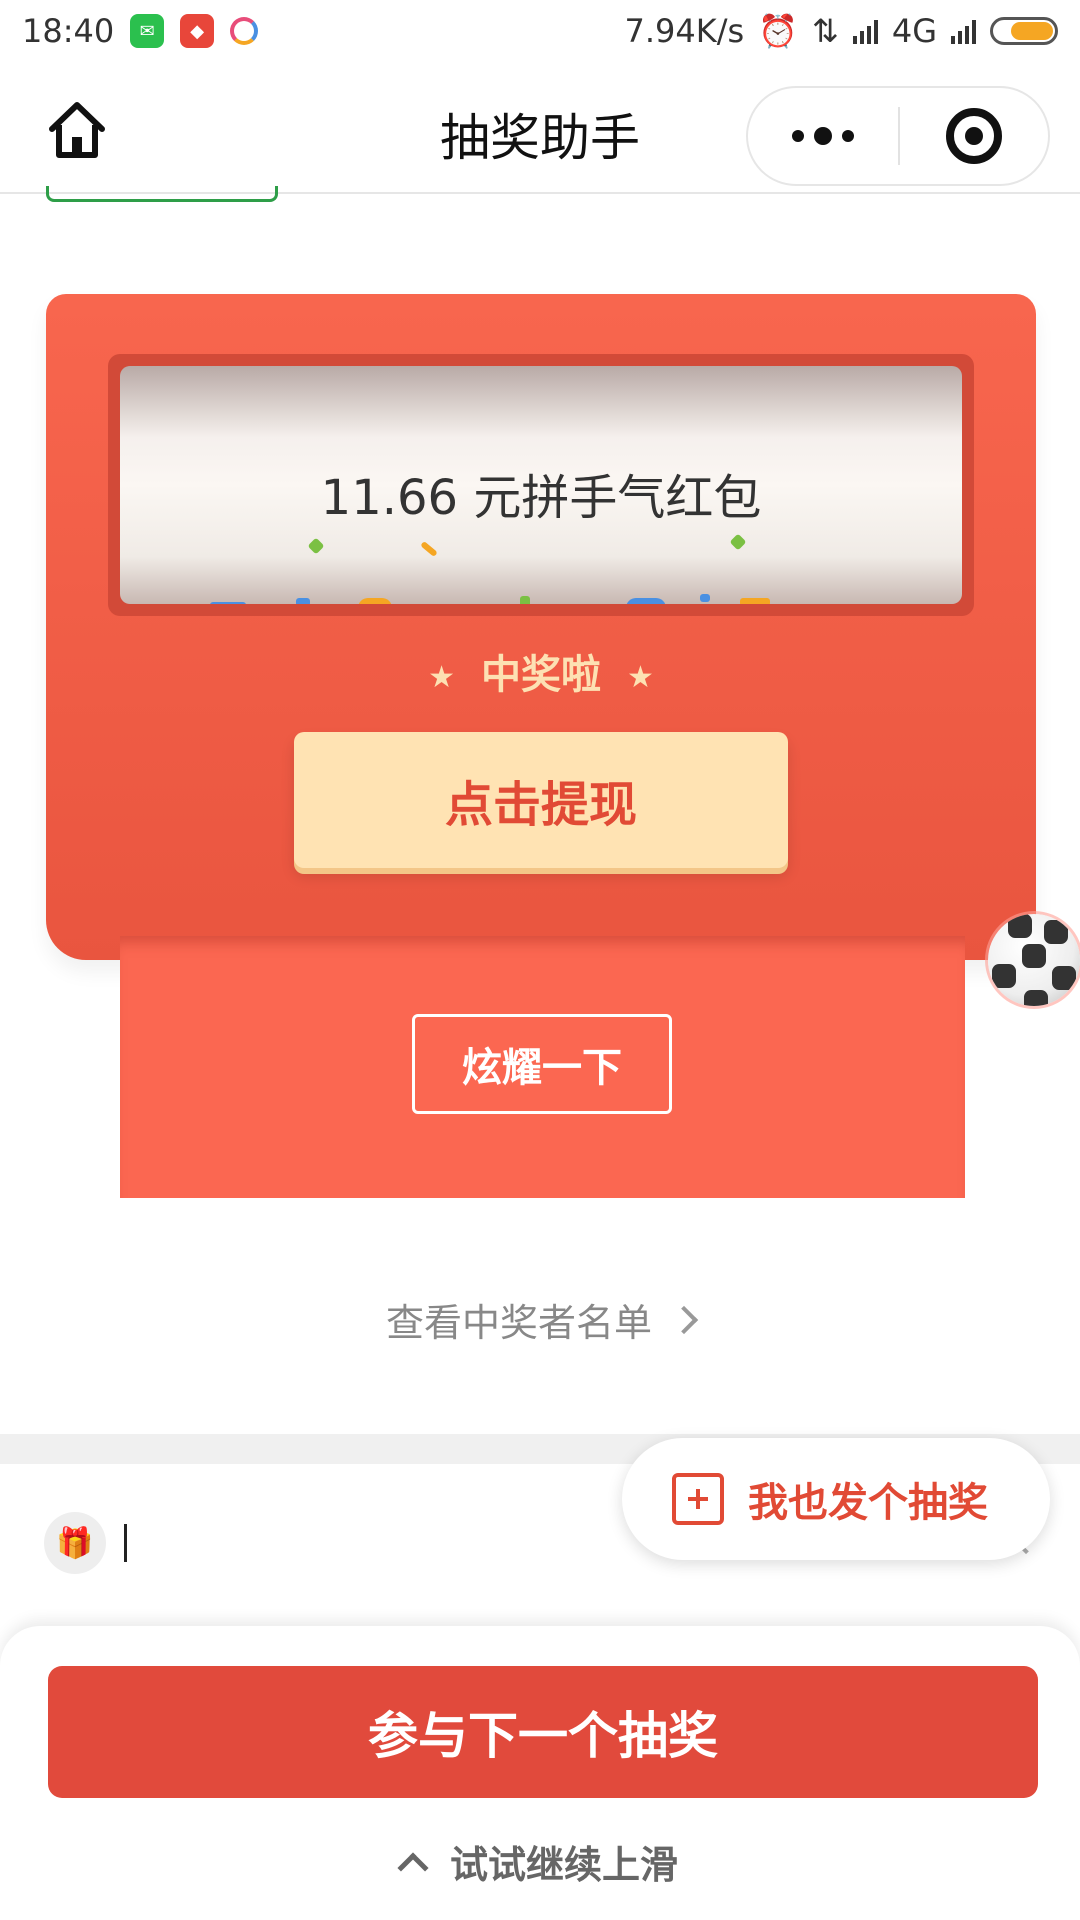 This screenshot has height=1920, width=1080. What do you see at coordinates (541, 498) in the screenshot?
I see `prize-text: 11.66 元拼手气红包` at bounding box center [541, 498].